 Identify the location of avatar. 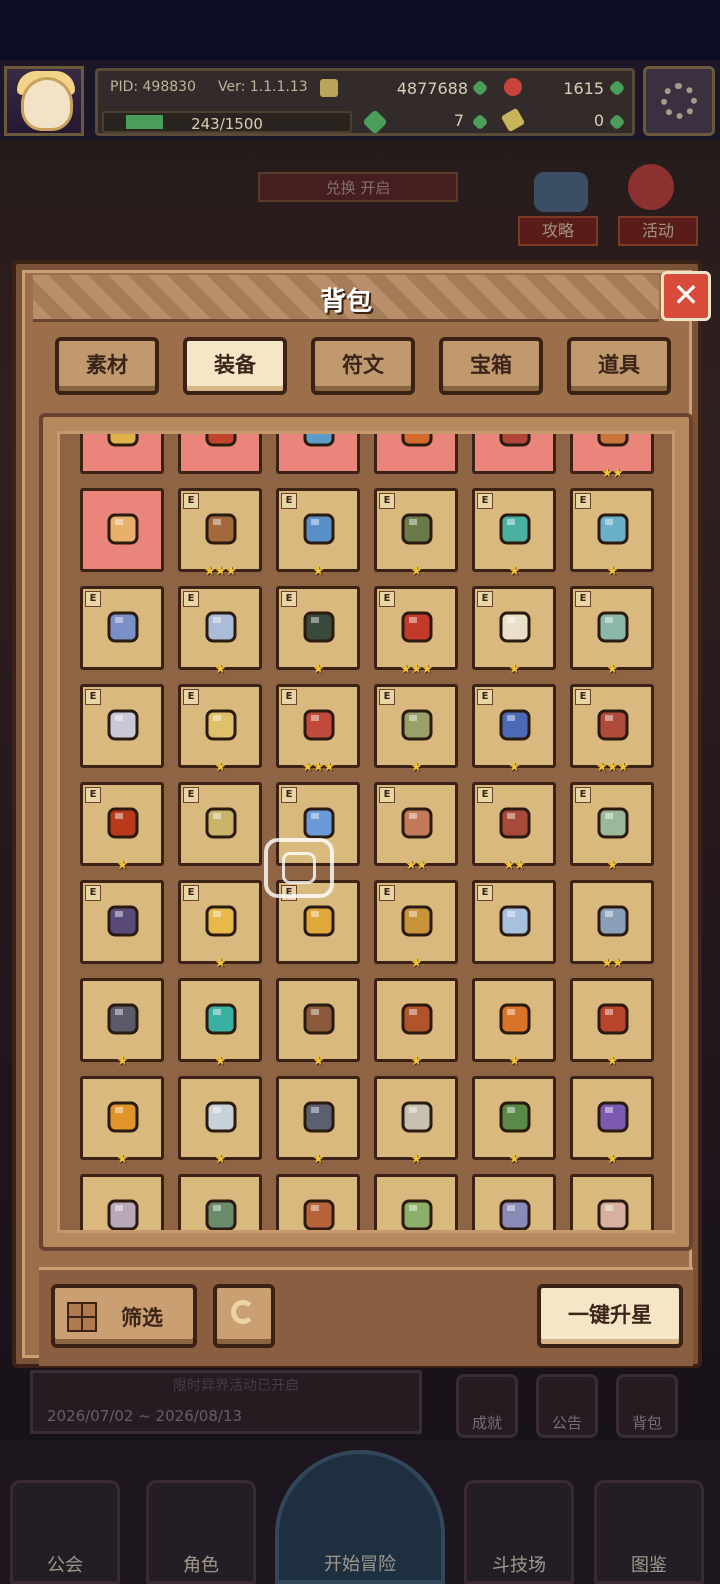
(44, 101).